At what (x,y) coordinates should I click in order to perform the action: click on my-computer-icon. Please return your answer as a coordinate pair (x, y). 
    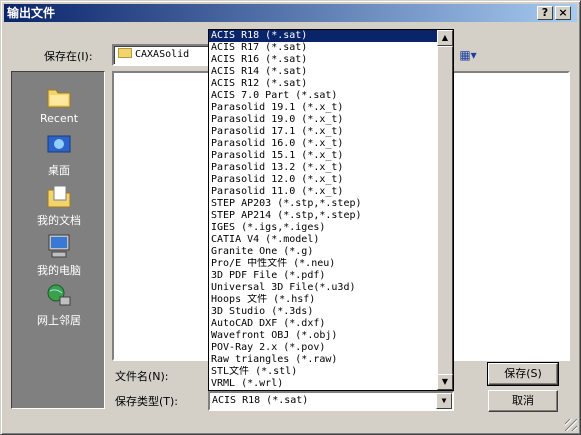
    Looking at the image, I should click on (59, 246).